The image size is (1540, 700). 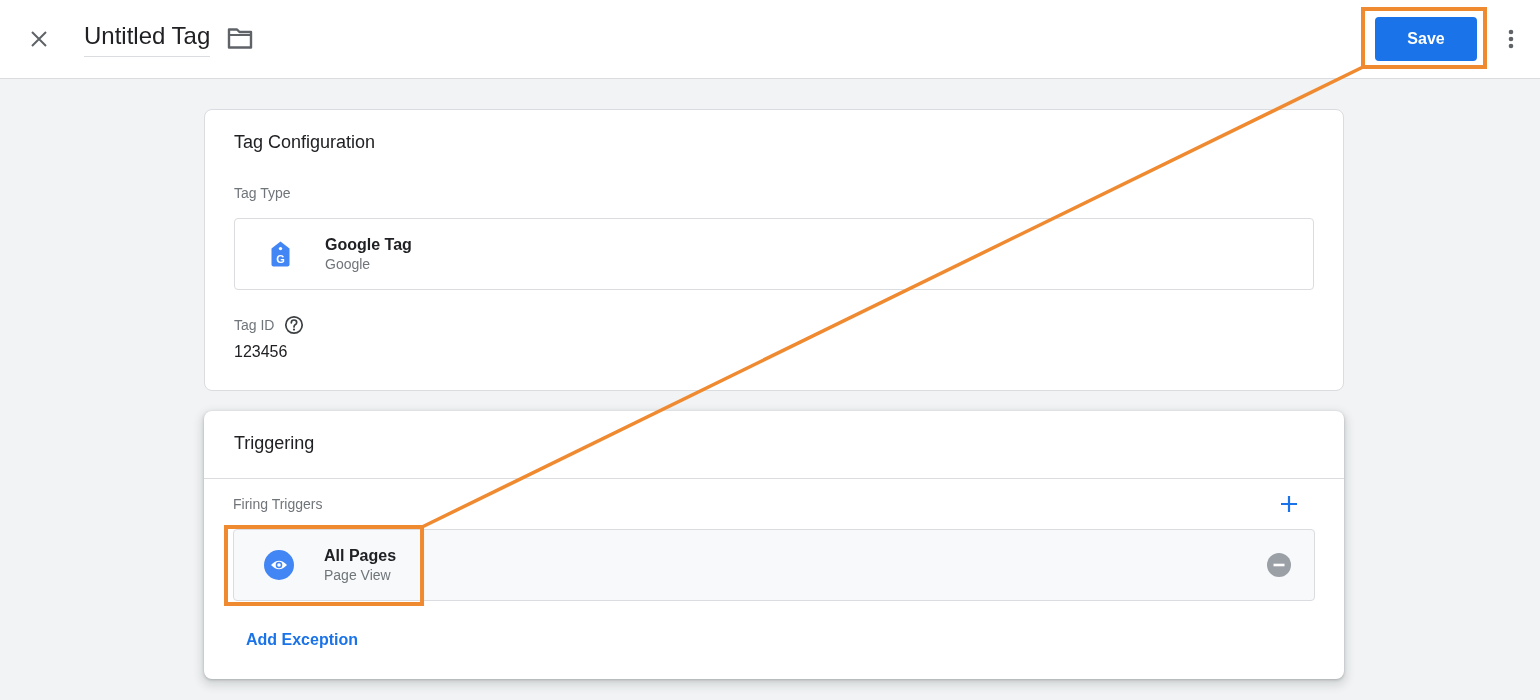 What do you see at coordinates (261, 352) in the screenshot?
I see `tag-id-value: 123456` at bounding box center [261, 352].